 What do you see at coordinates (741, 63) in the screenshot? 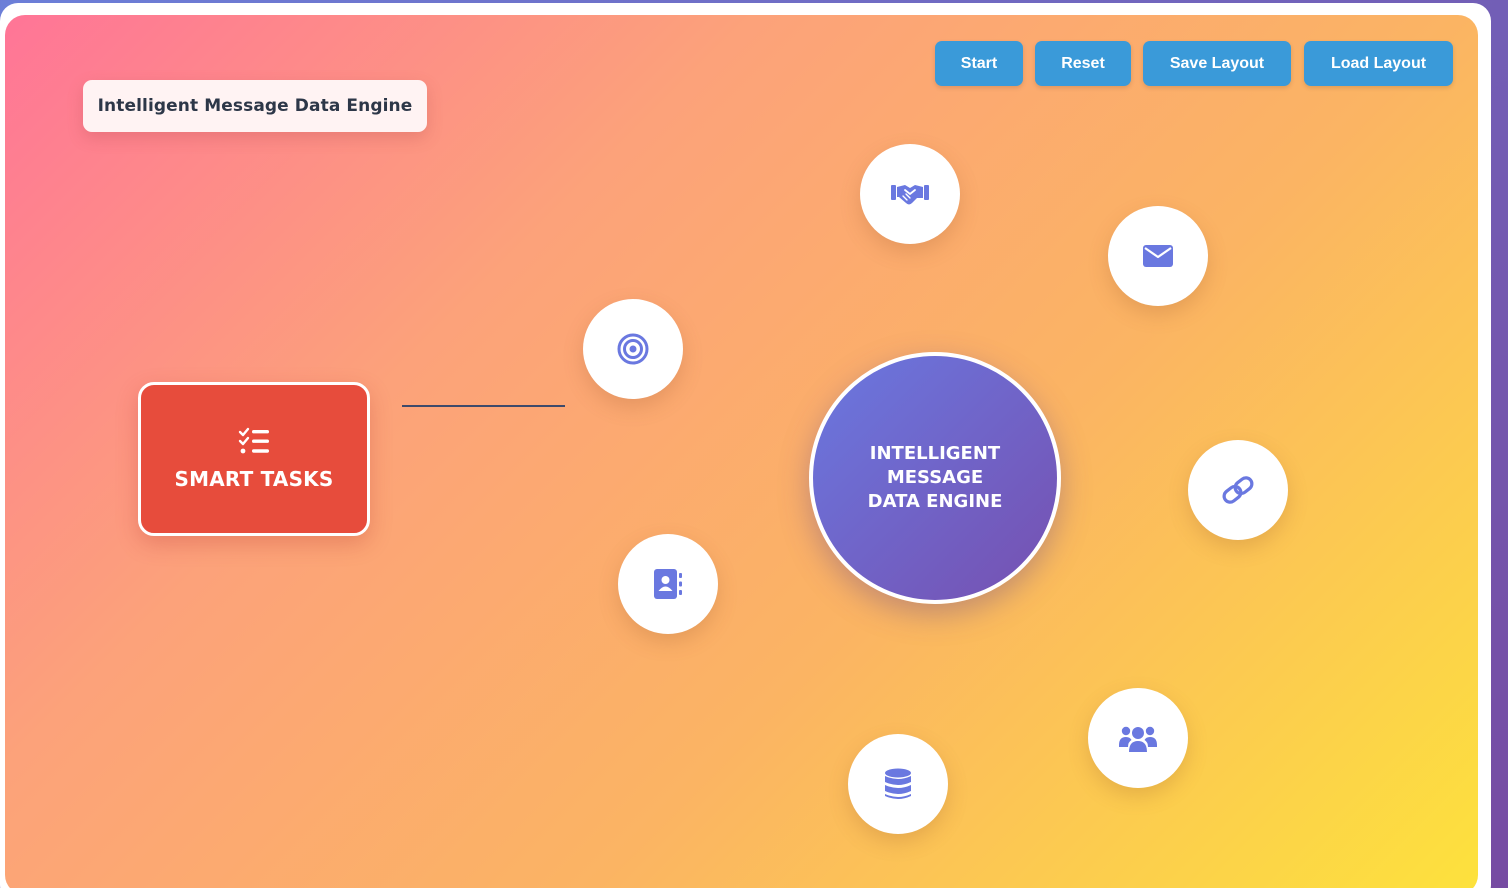
I see `toolbar: Start Reset Save Layout Load Layout` at bounding box center [741, 63].